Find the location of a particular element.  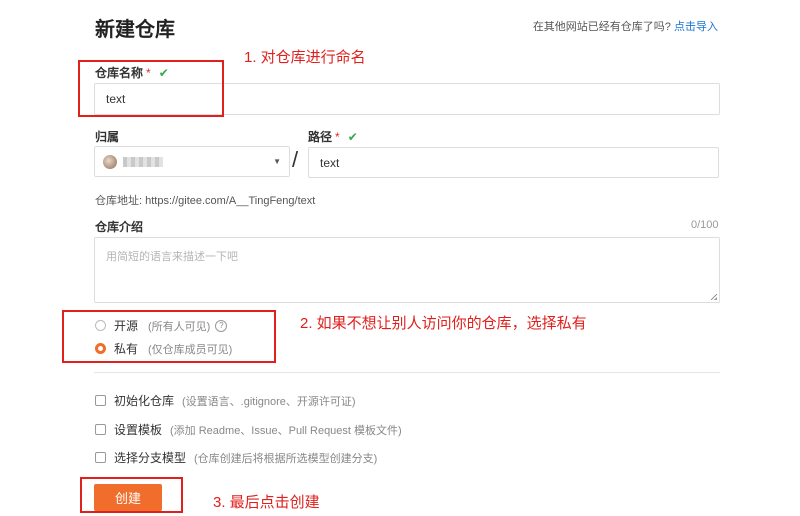

page-title: 新建仓库 is located at coordinates (135, 30).